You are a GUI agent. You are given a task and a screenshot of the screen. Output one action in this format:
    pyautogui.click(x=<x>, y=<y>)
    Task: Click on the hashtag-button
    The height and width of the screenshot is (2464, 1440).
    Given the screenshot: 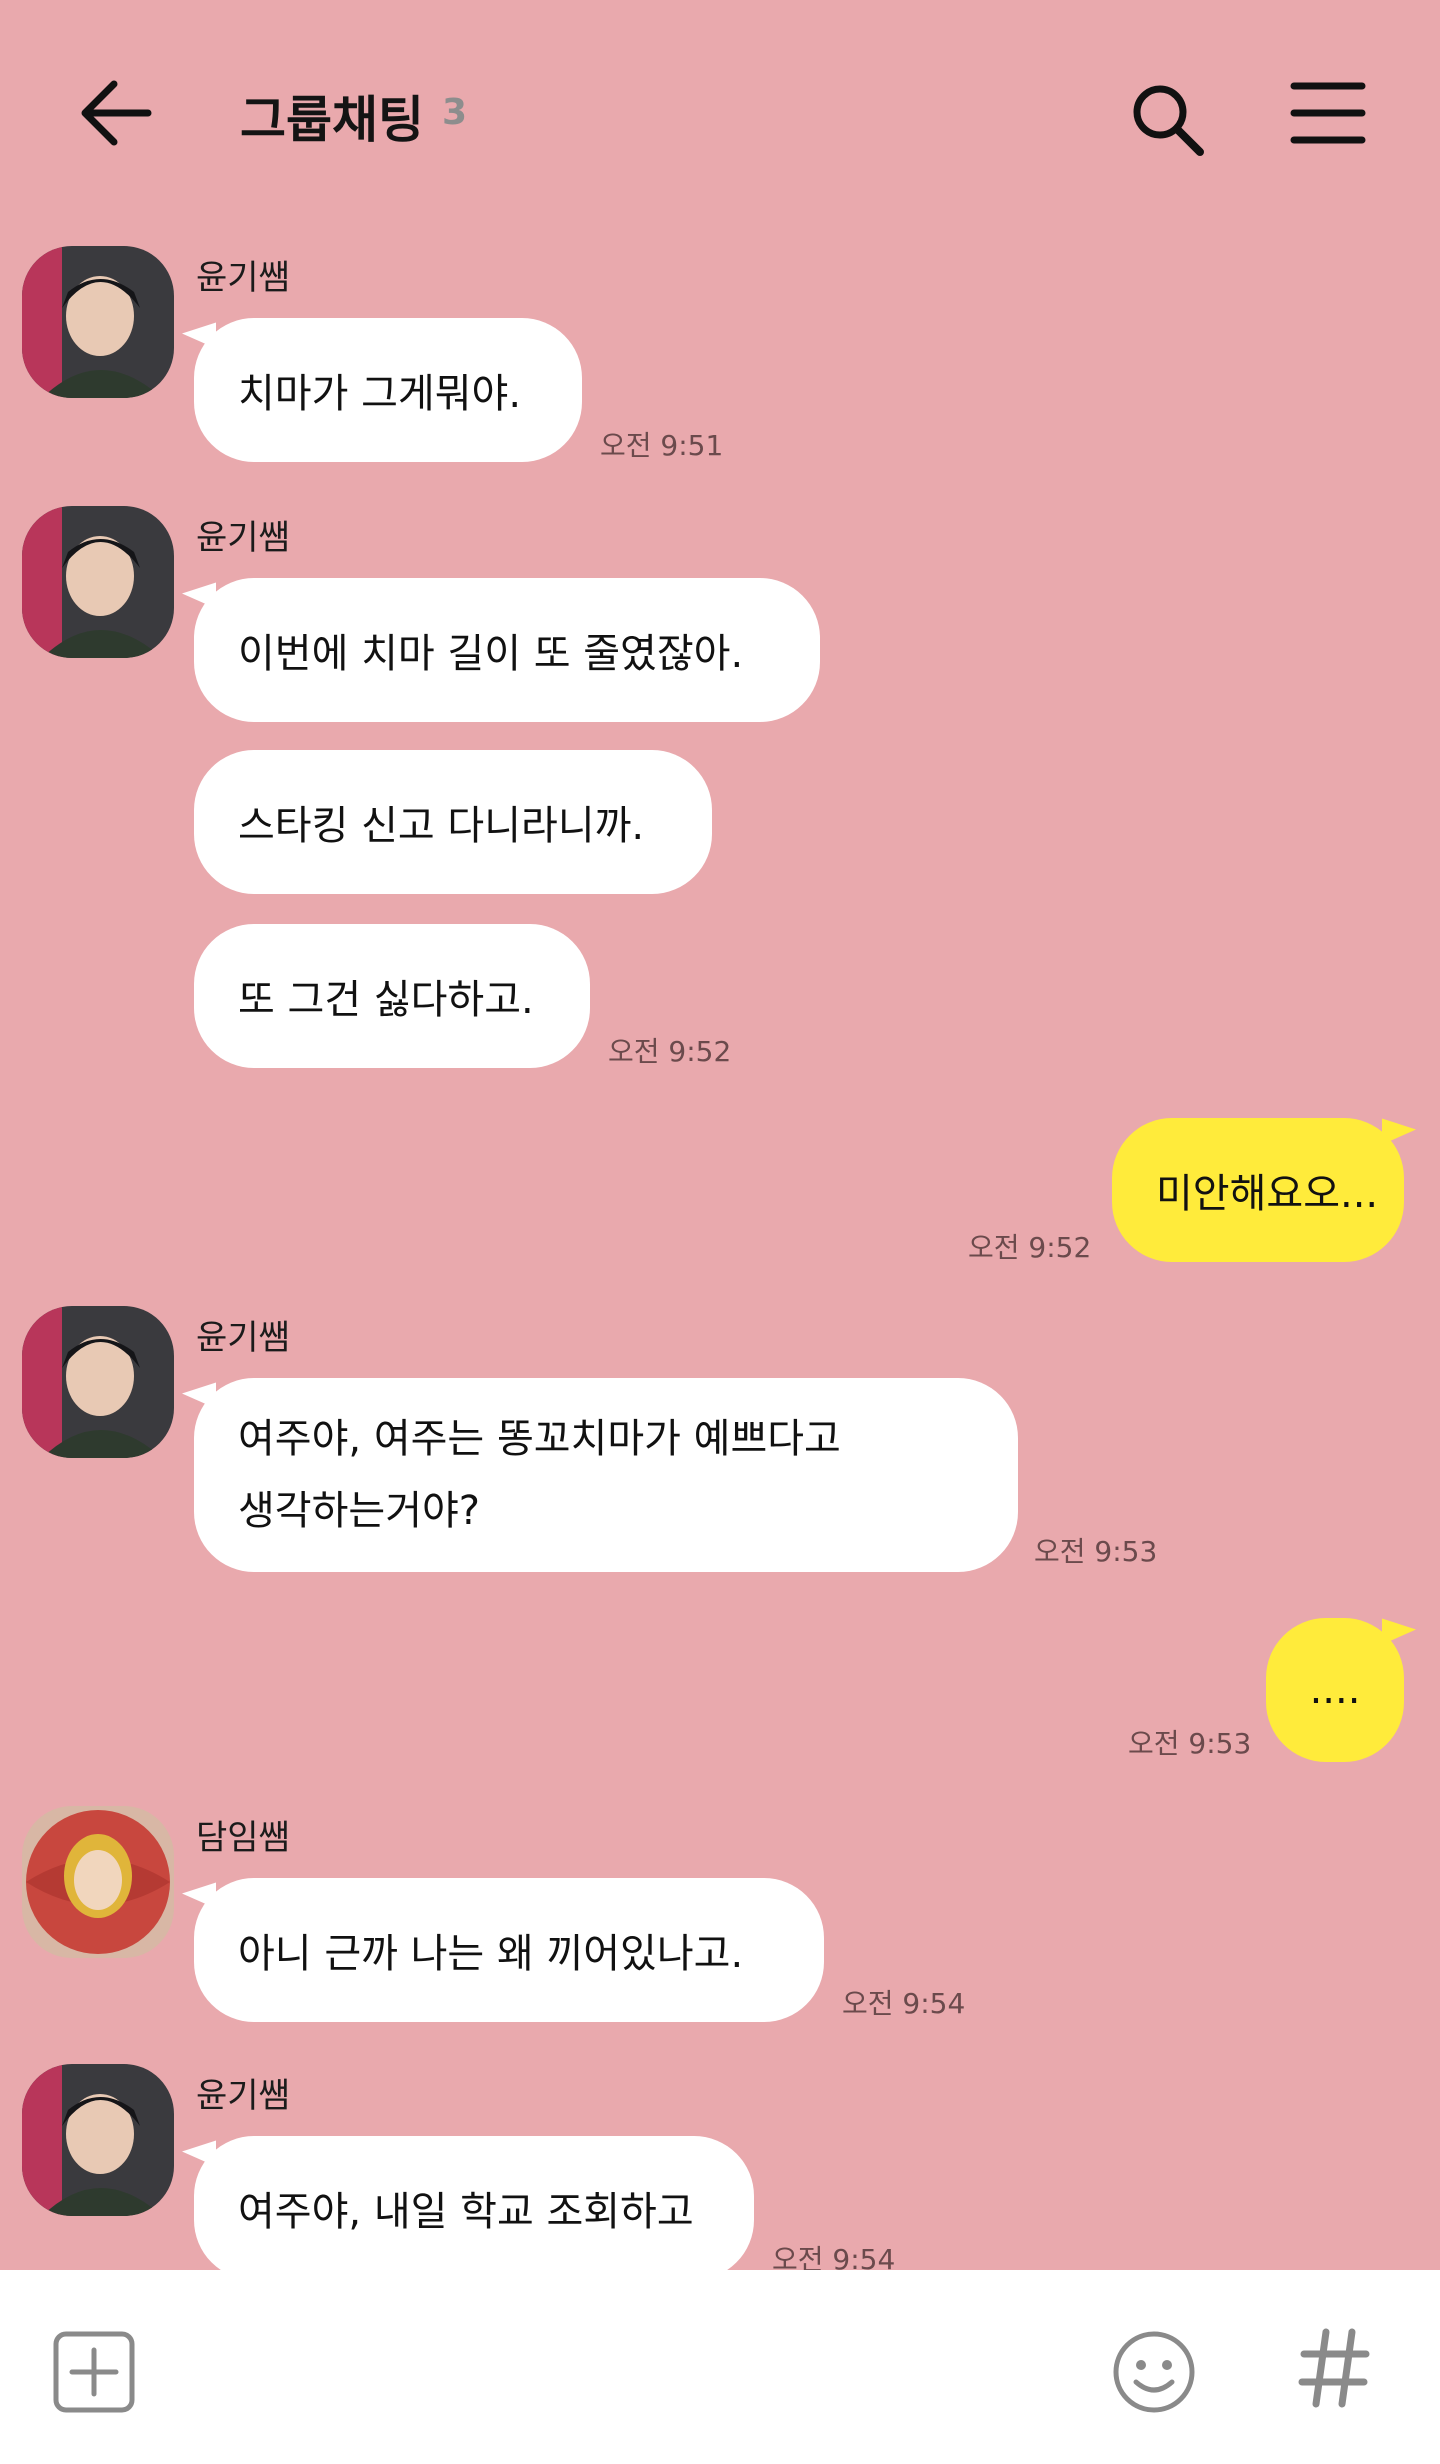 What is the action you would take?
    pyautogui.click(x=1334, y=2368)
    